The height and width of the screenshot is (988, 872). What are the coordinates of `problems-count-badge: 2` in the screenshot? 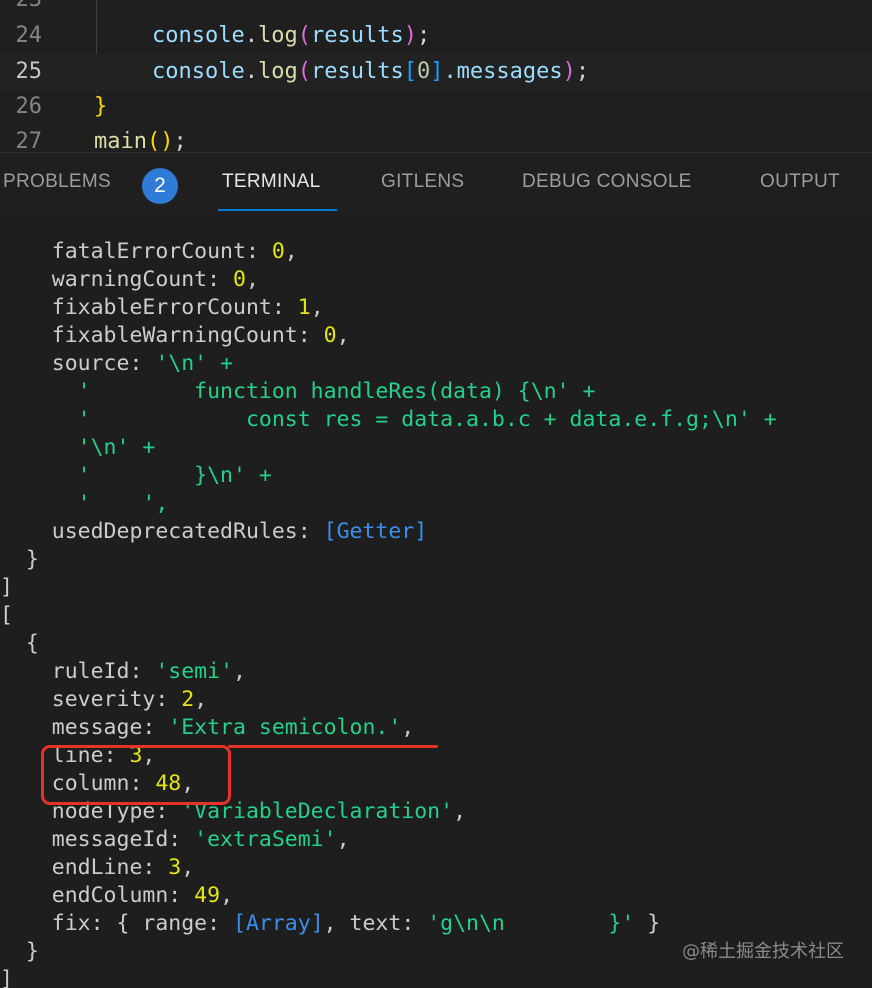 It's located at (160, 186).